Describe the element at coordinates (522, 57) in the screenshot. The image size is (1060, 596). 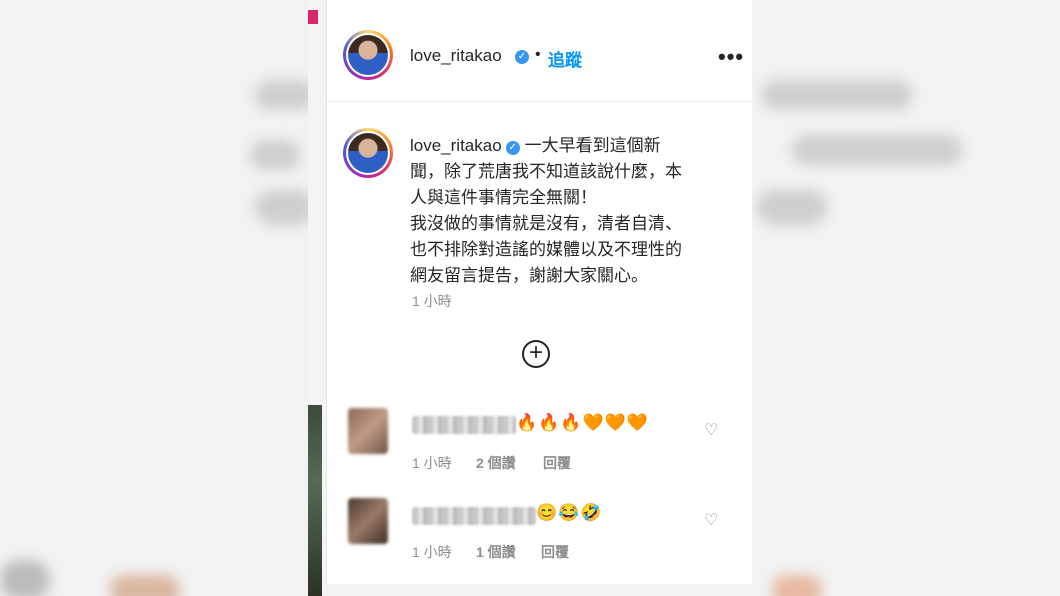
I see `verified-badge-icon: ✓` at that location.